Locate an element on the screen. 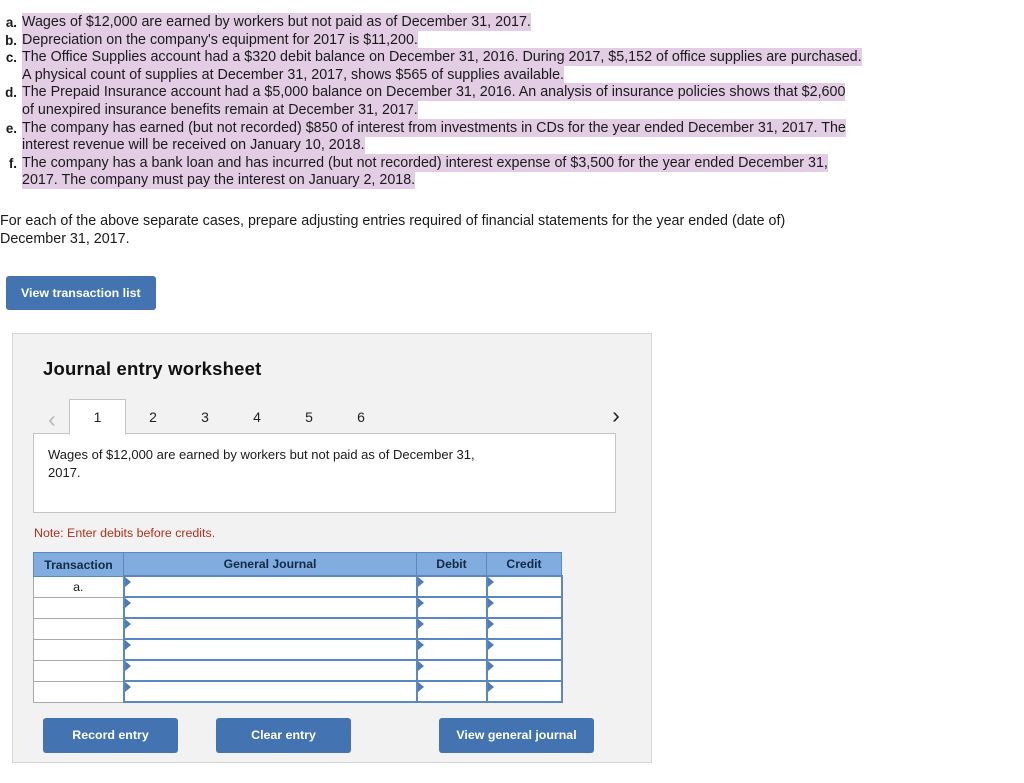  case-letter: a. is located at coordinates (11, 22).